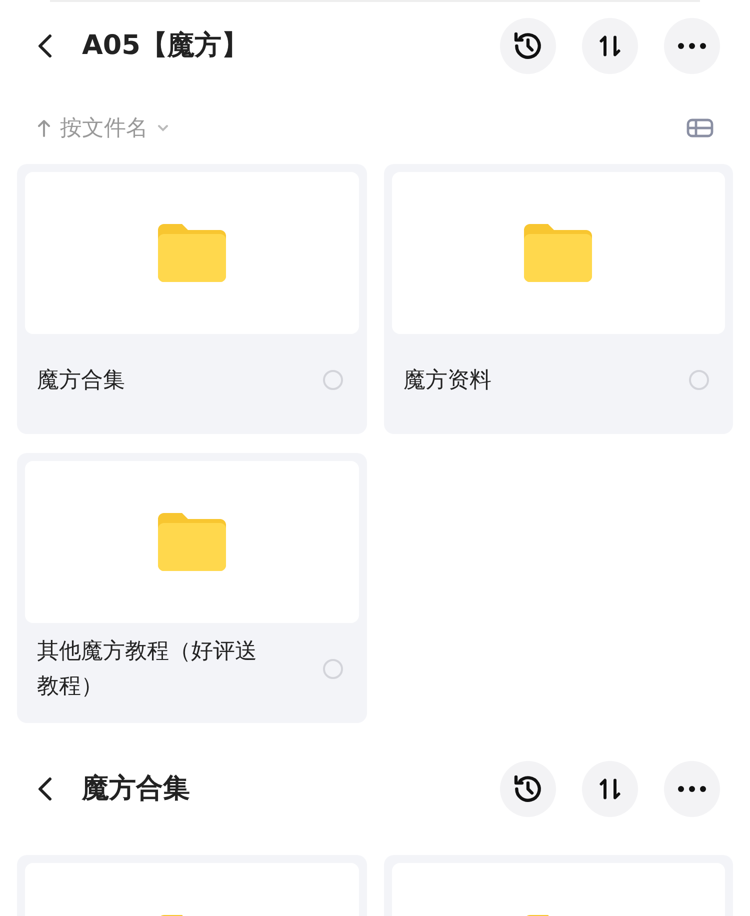 This screenshot has width=750, height=916. Describe the element at coordinates (81, 380) in the screenshot. I see `folder-name: 魔方合集` at that location.